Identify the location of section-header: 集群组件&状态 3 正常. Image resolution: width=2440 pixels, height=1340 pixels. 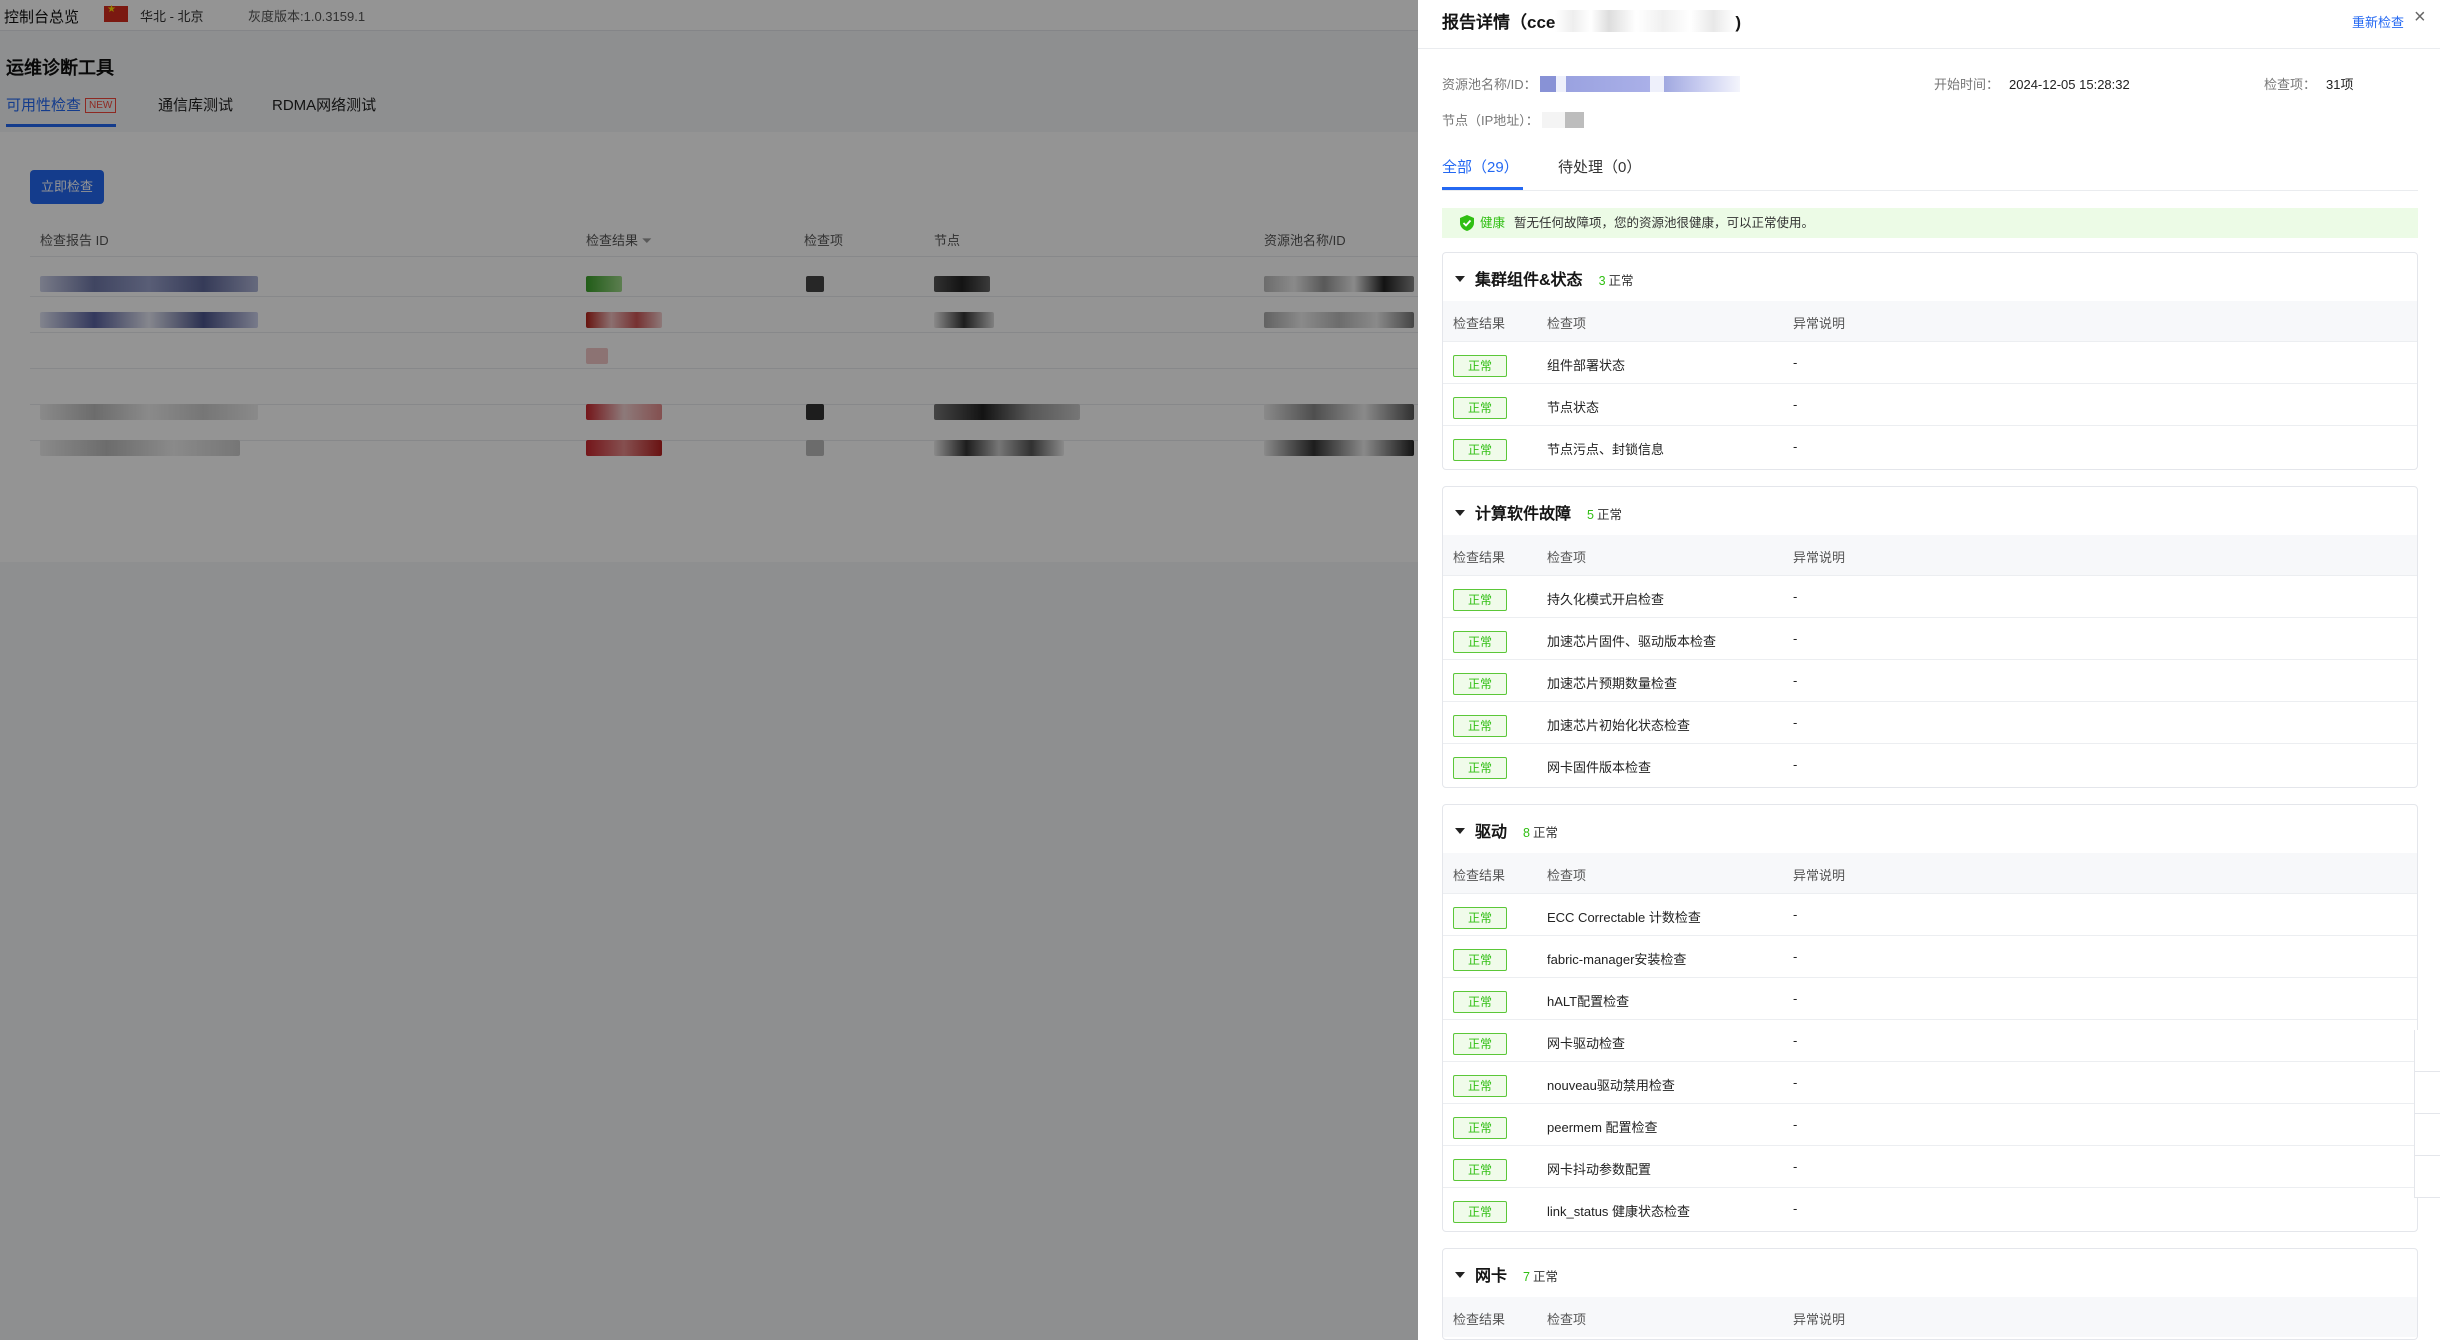
(1544, 277).